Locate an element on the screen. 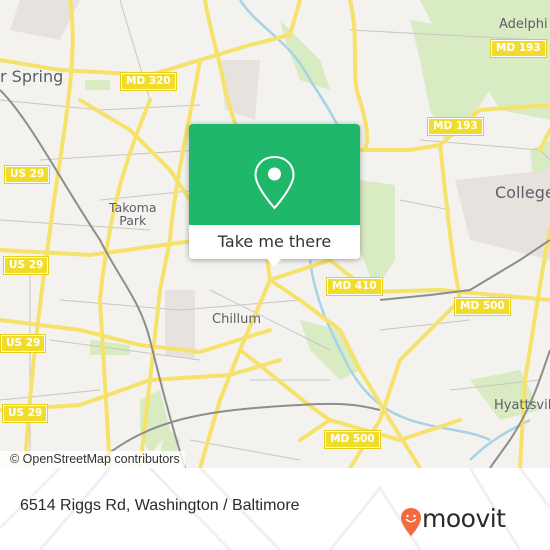 Image resolution: width=550 pixels, height=550 pixels. place-label-adelphi: Adelphi is located at coordinates (523, 24).